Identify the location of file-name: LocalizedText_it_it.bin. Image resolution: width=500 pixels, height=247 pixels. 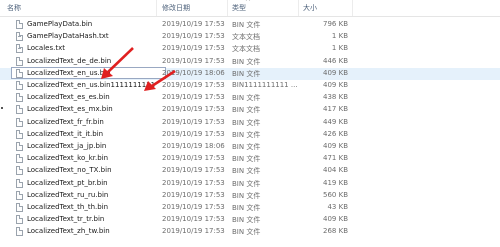
(65, 133).